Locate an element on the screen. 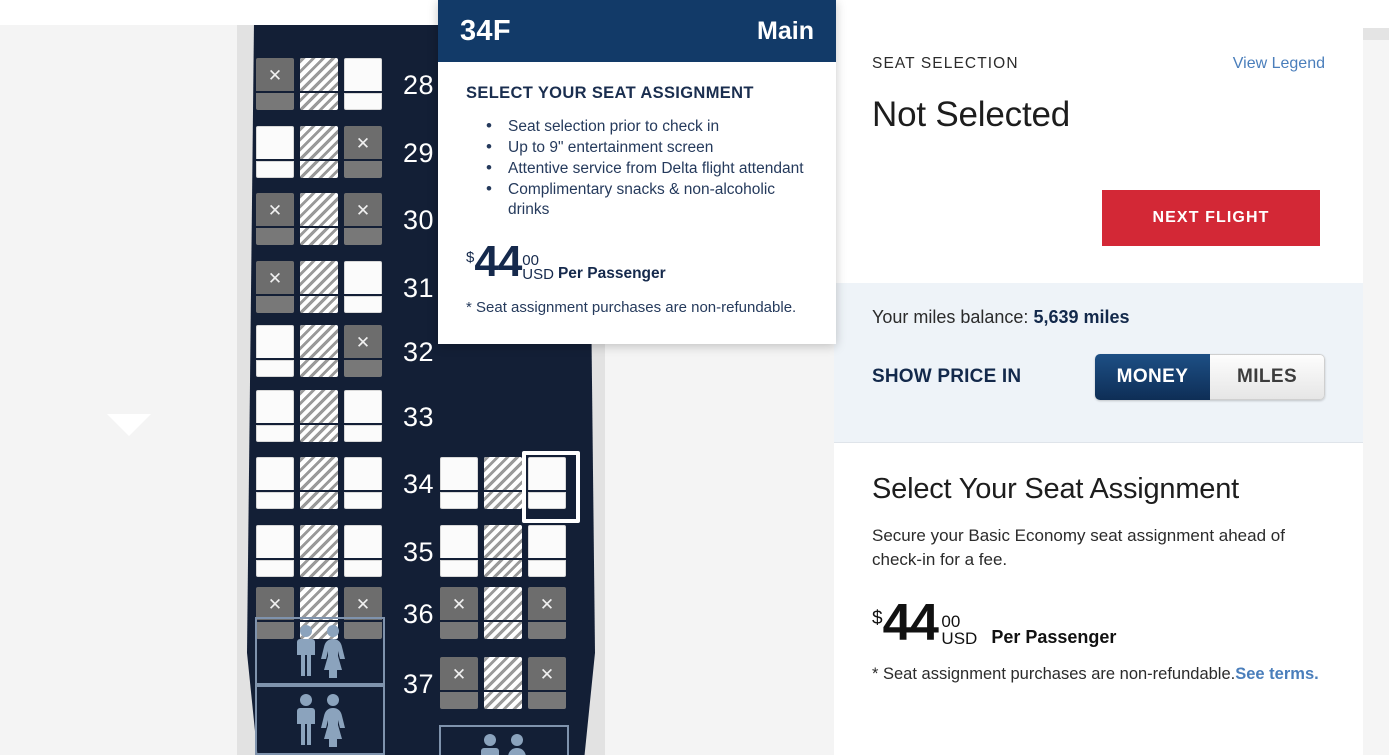 The height and width of the screenshot is (755, 1389). seat-35-D is located at coordinates (459, 551).